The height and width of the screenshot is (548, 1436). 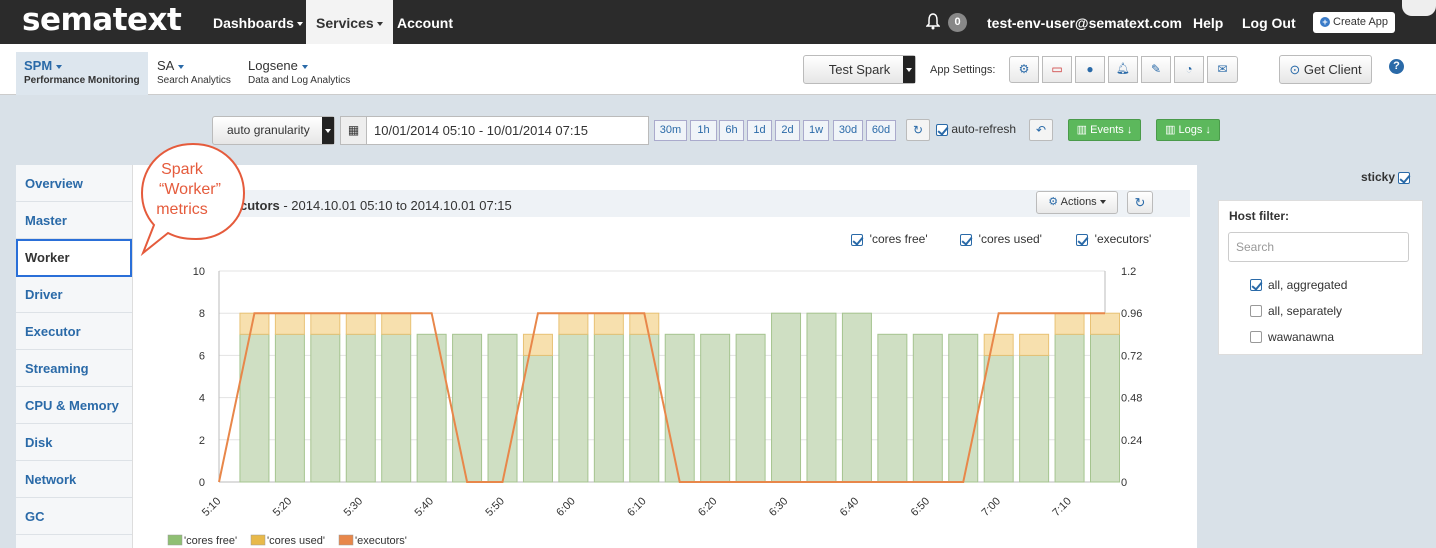 What do you see at coordinates (381, 541) in the screenshot?
I see `legend-label-bottom: 'executors'` at bounding box center [381, 541].